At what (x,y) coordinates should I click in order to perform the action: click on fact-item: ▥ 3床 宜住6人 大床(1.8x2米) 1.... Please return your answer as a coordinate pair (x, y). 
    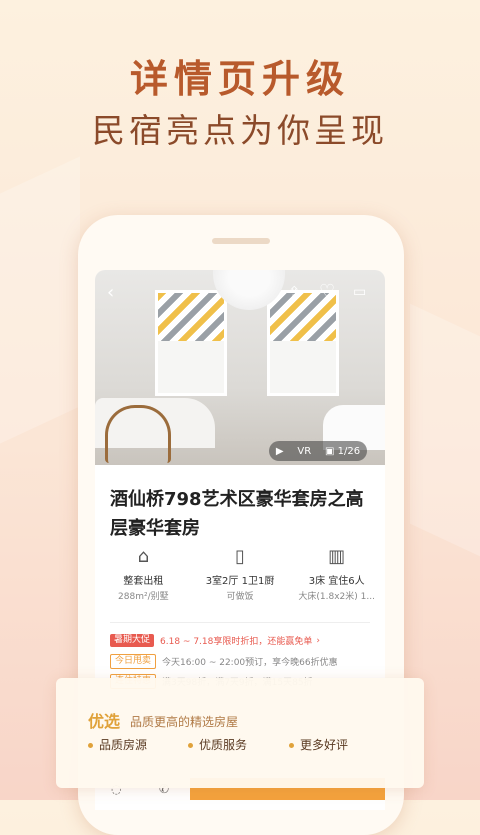
    Looking at the image, I should click on (336, 576).